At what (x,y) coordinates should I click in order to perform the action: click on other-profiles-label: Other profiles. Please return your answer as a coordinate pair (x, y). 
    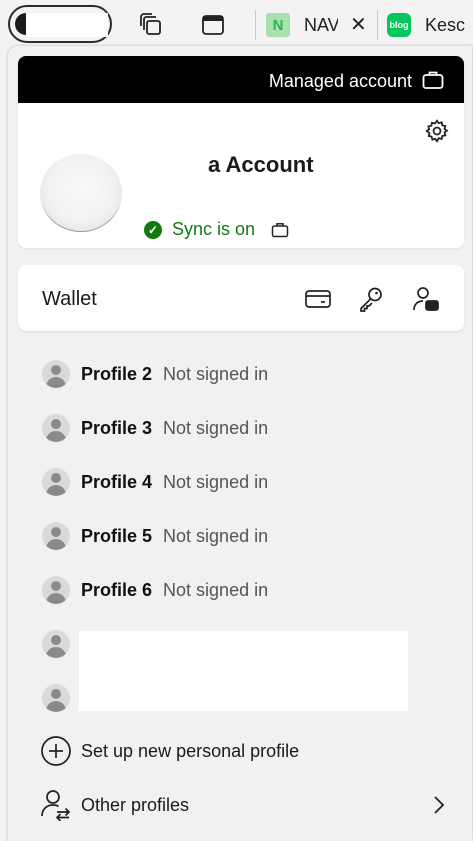
    Looking at the image, I should click on (135, 804).